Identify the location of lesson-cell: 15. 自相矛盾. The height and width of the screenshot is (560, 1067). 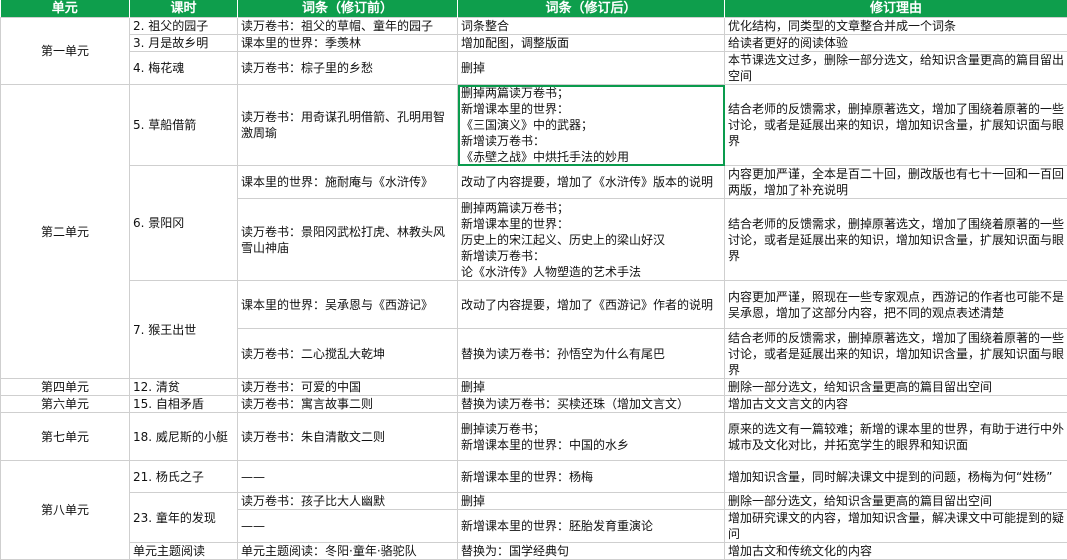
(184, 404).